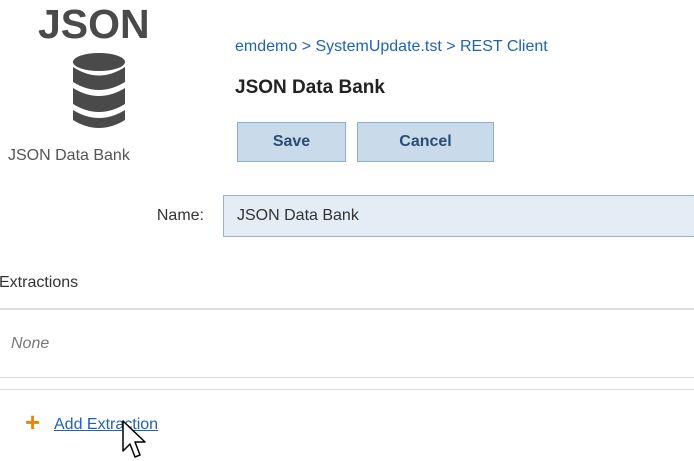 The height and width of the screenshot is (461, 694). Describe the element at coordinates (32, 422) in the screenshot. I see `plus-icon: +` at that location.